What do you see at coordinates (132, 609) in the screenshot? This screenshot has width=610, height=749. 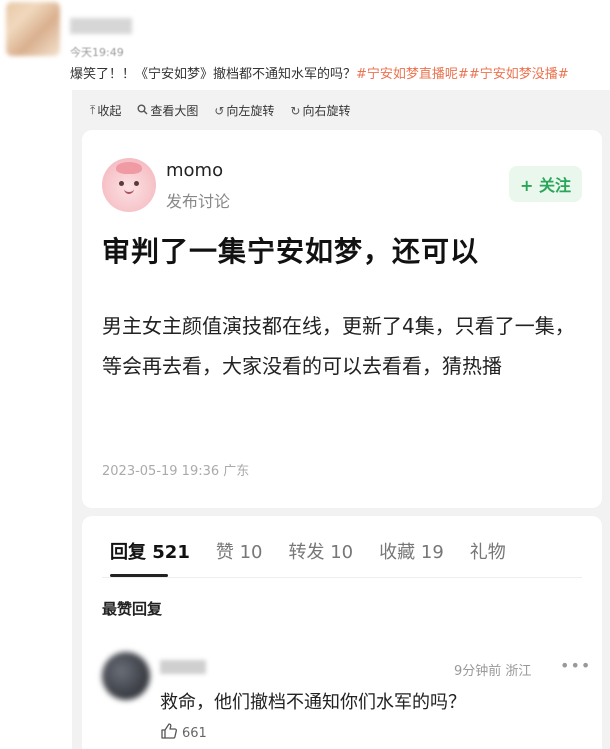 I see `section-title: 最赞回复` at bounding box center [132, 609].